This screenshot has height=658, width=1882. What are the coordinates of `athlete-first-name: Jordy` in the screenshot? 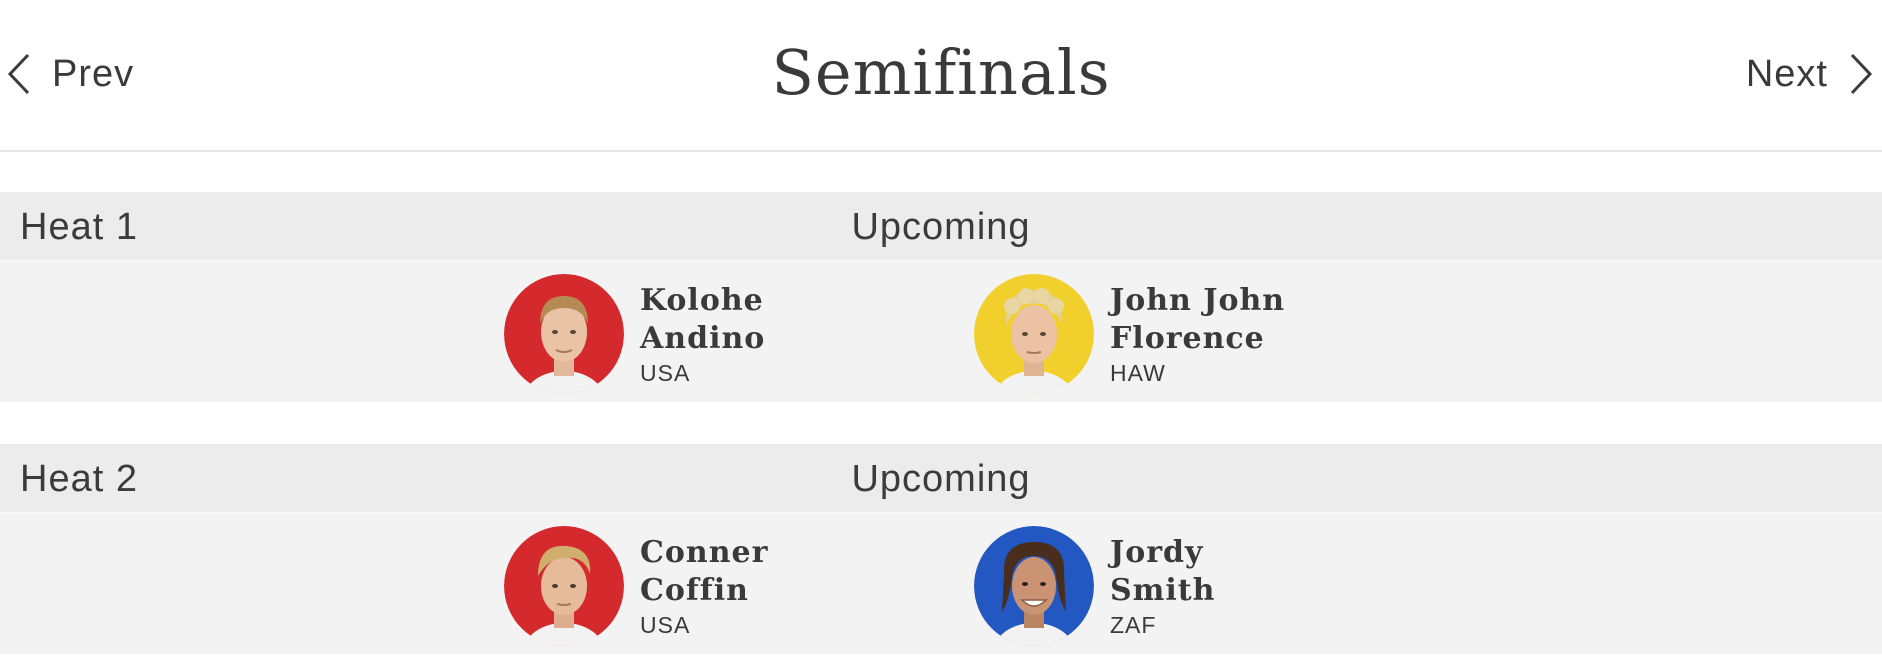 It's located at (1157, 552).